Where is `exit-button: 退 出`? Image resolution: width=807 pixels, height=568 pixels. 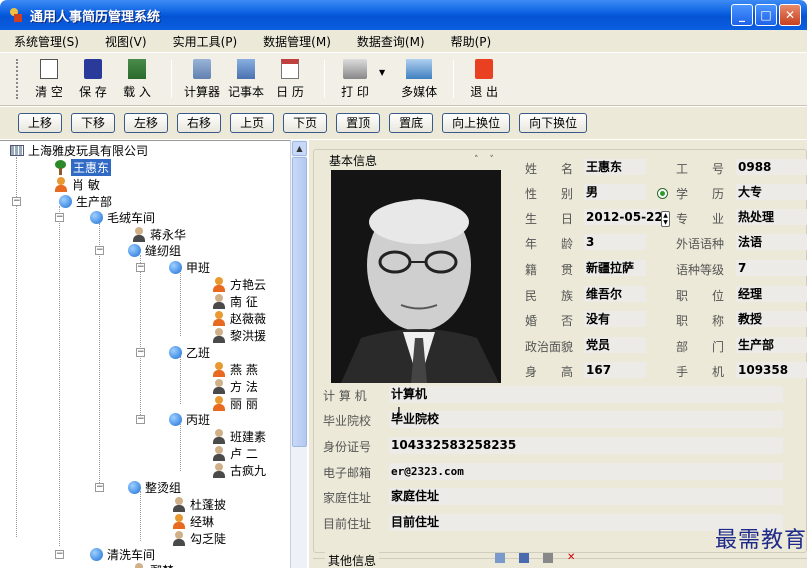 exit-button: 退 出 is located at coordinates (484, 79).